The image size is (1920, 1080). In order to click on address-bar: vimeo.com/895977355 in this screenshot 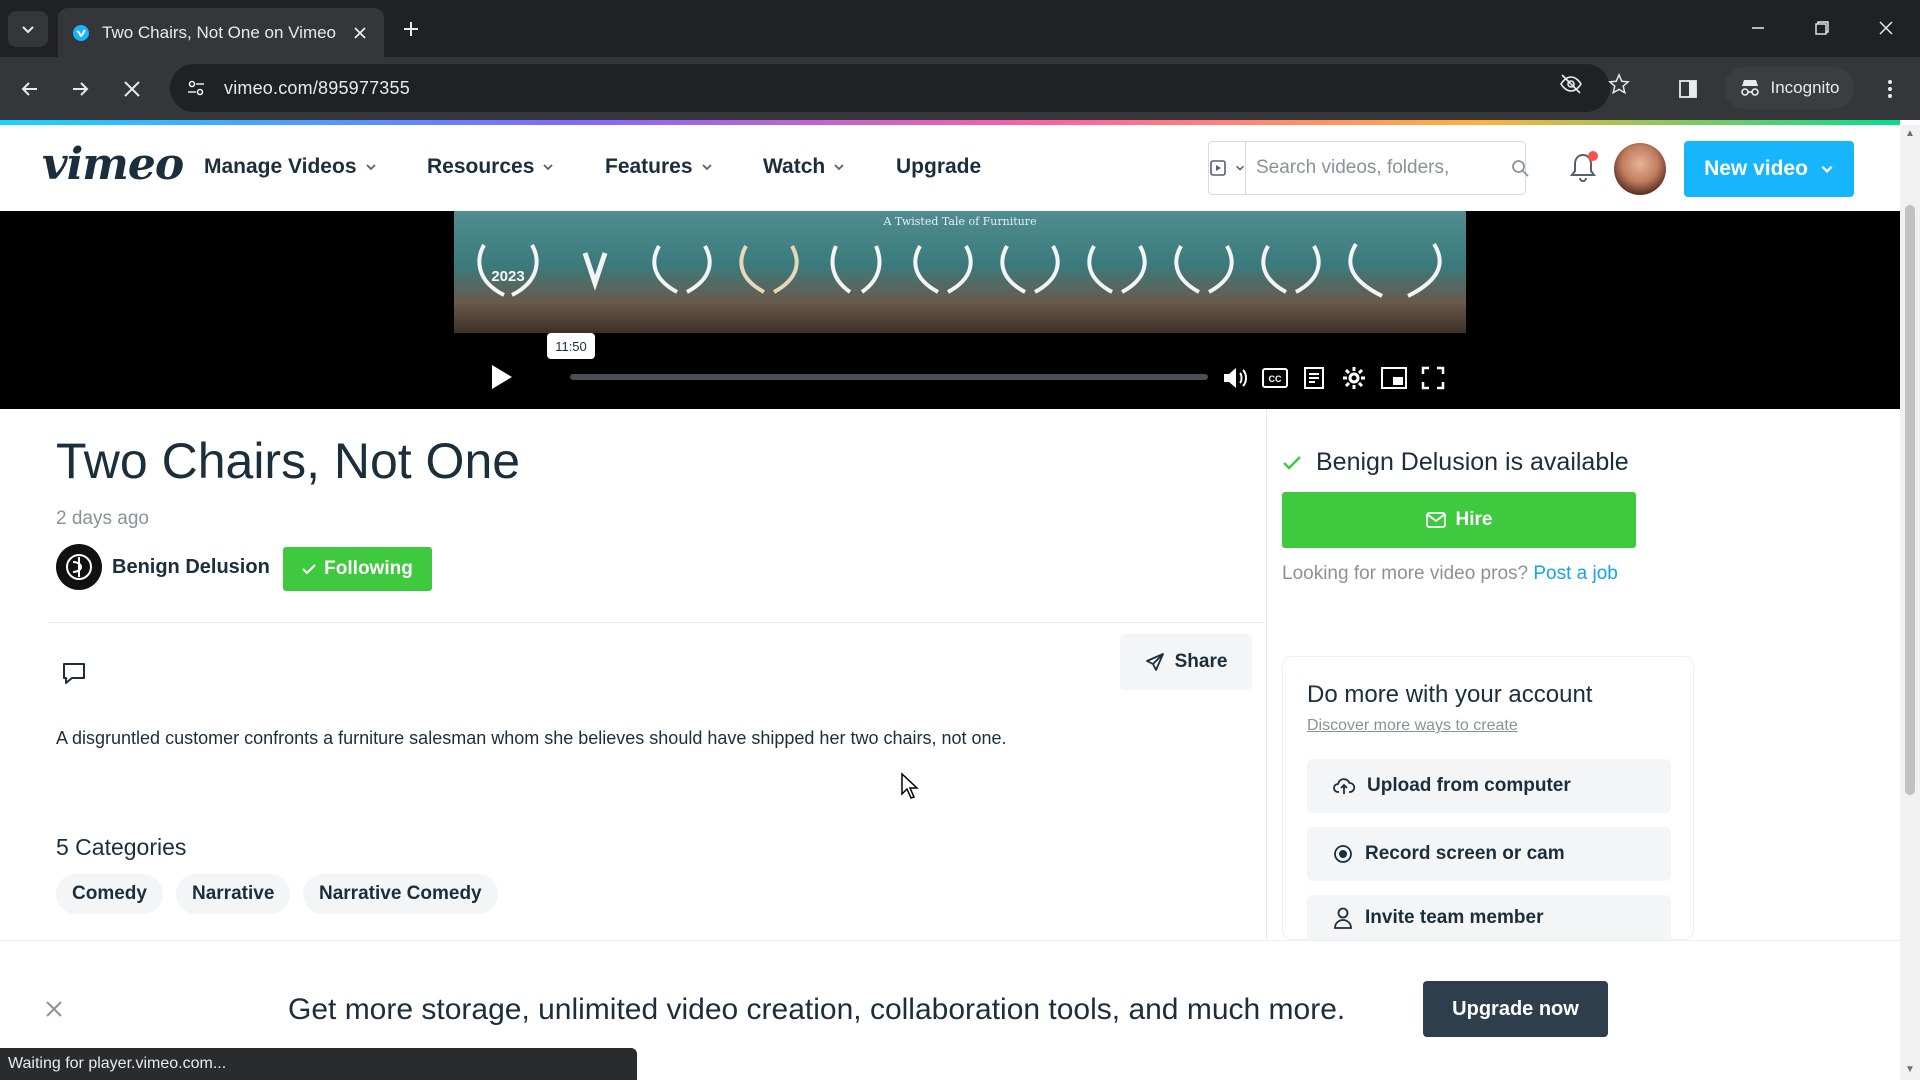, I will do `click(890, 88)`.